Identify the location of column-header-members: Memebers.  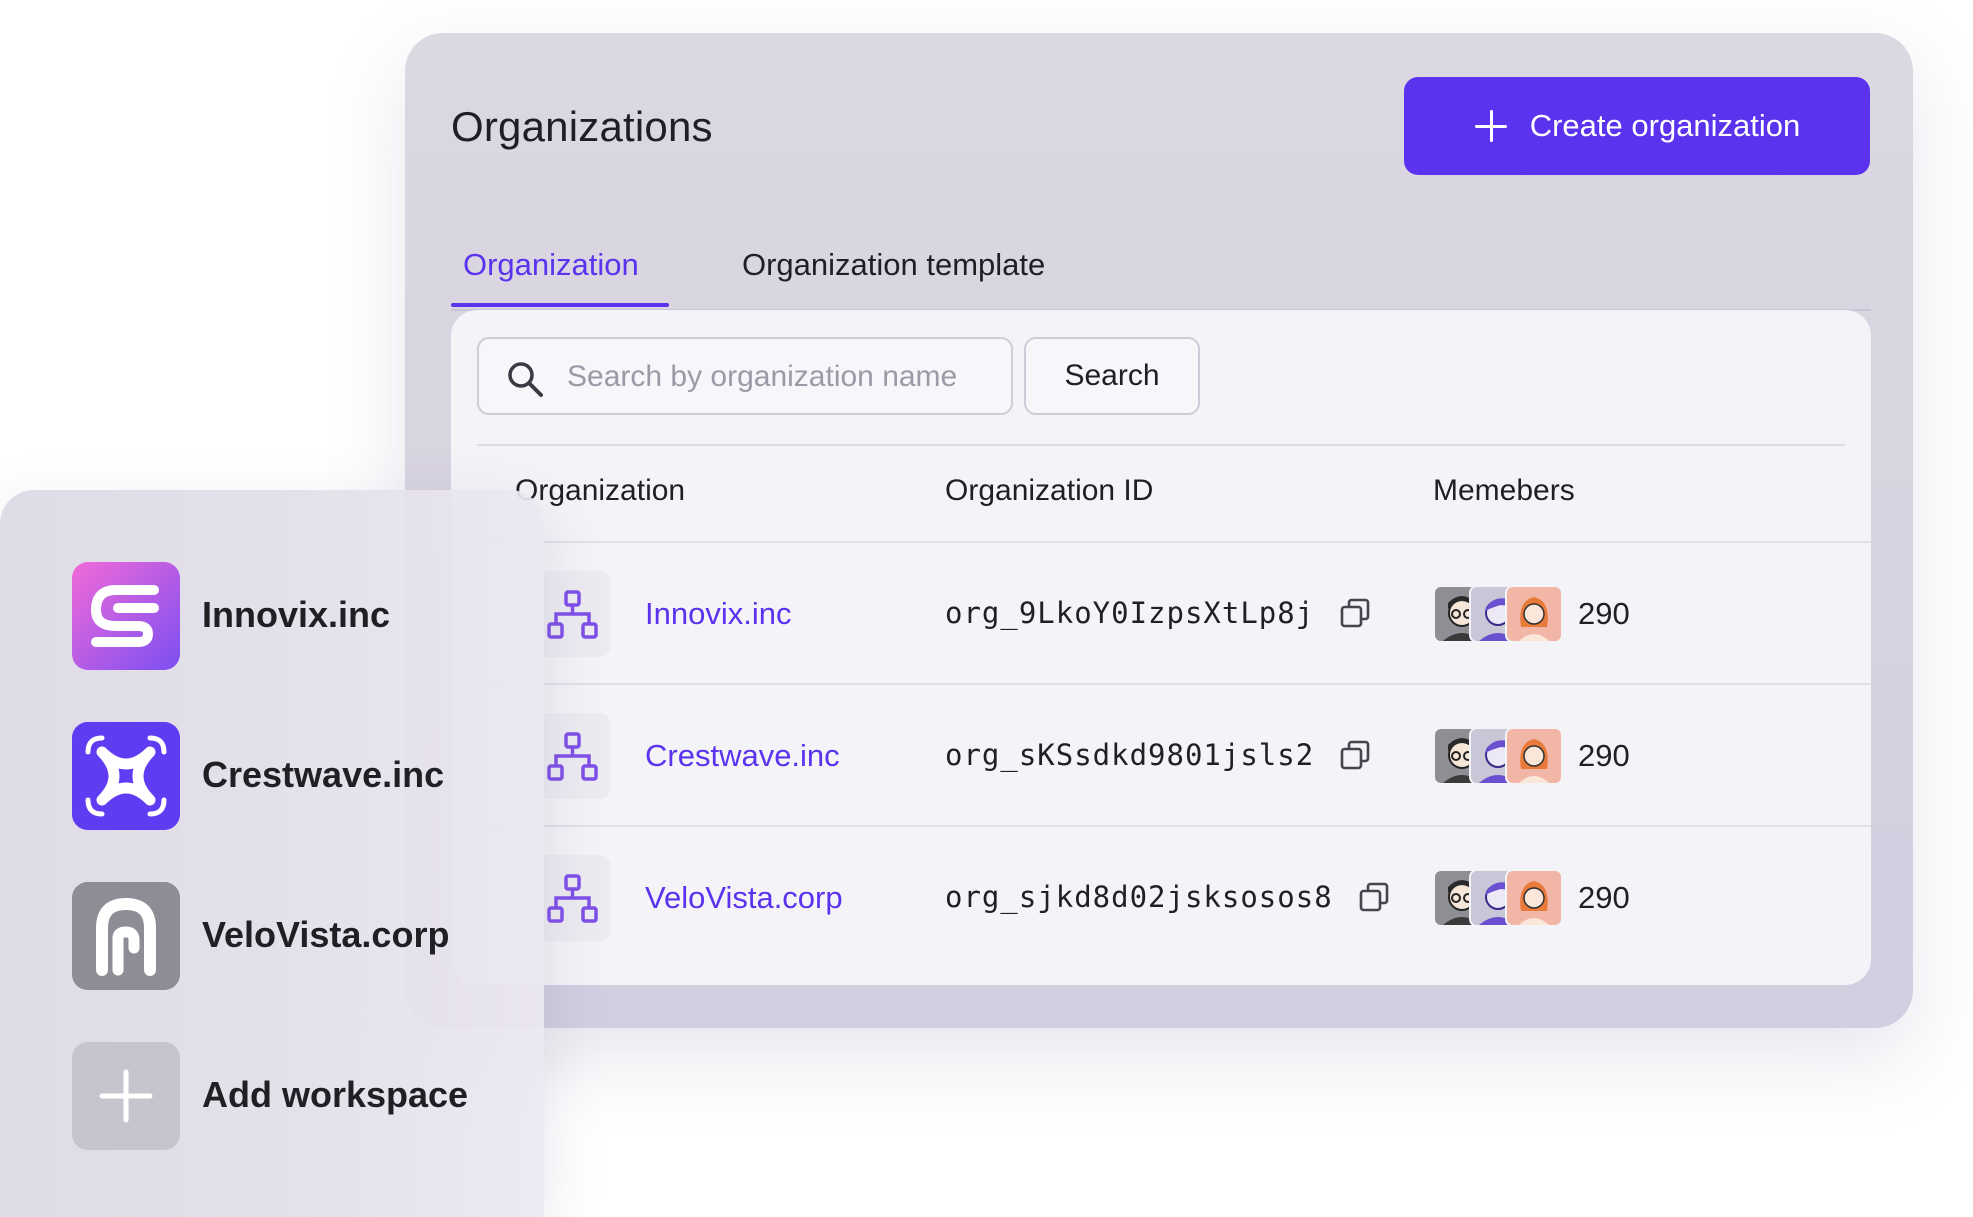
(1504, 490).